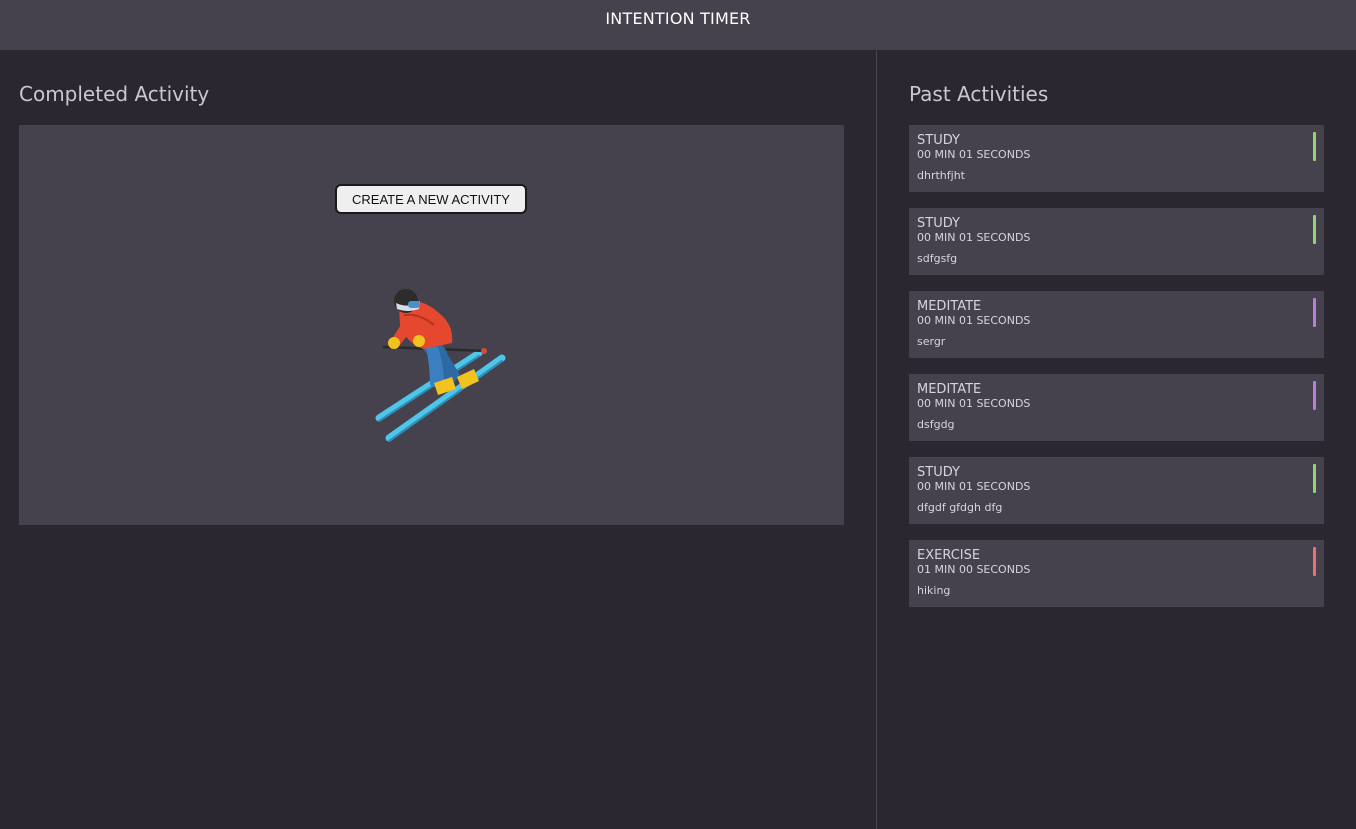 This screenshot has width=1356, height=829. I want to click on top-bar: INTENTION TIMER, so click(678, 25).